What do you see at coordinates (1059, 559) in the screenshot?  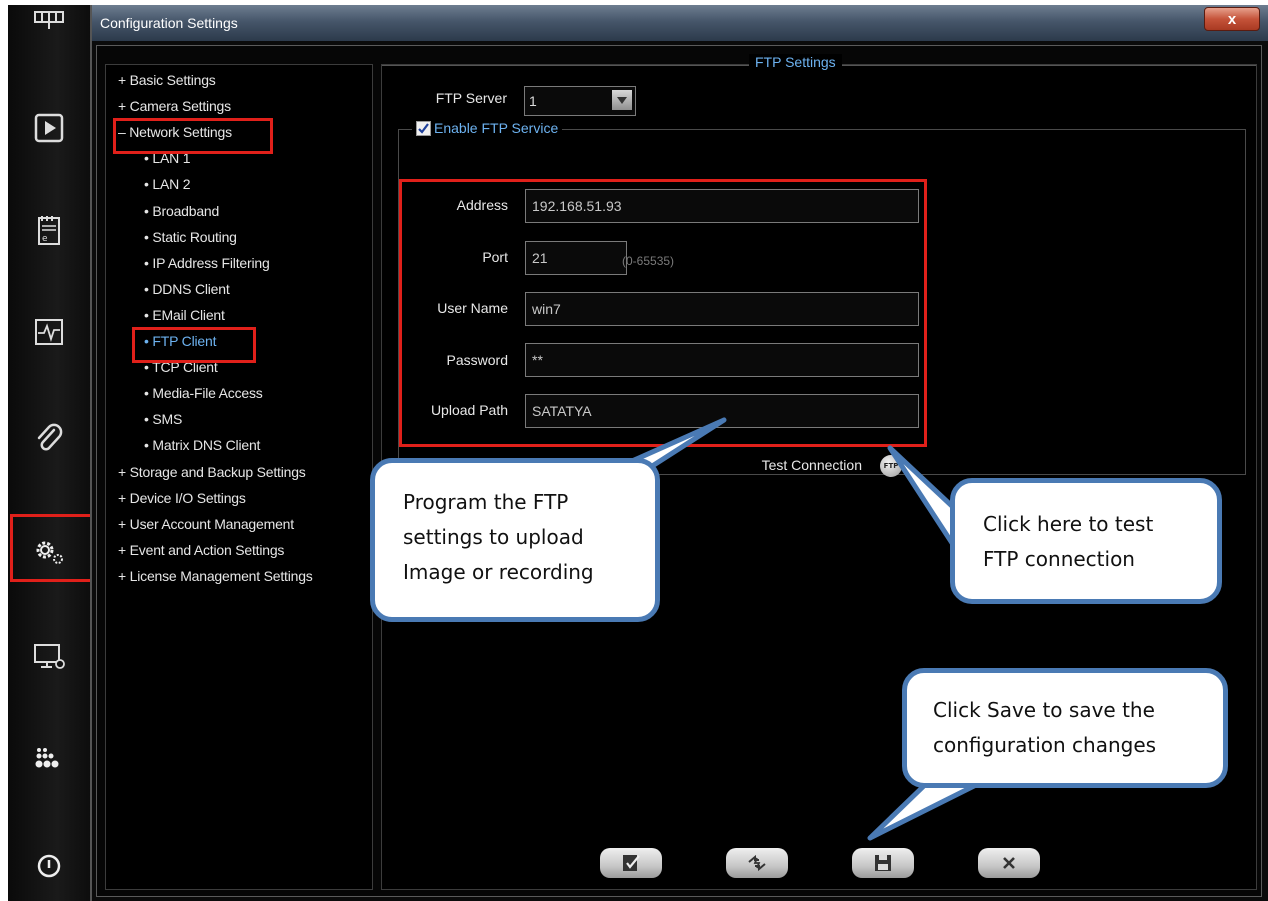 I see `callout-test-line-2: FTP connection` at bounding box center [1059, 559].